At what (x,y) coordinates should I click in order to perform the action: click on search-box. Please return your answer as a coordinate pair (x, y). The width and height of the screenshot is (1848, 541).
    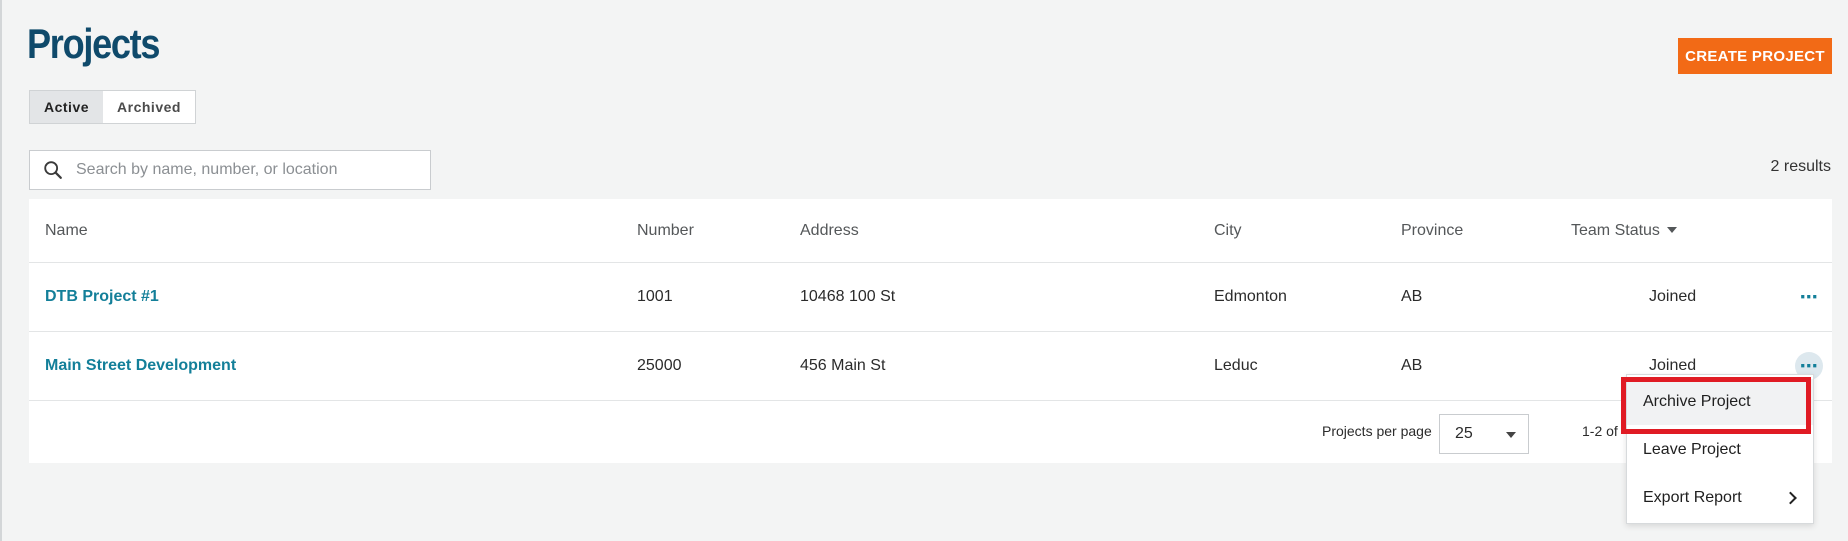
    Looking at the image, I should click on (230, 170).